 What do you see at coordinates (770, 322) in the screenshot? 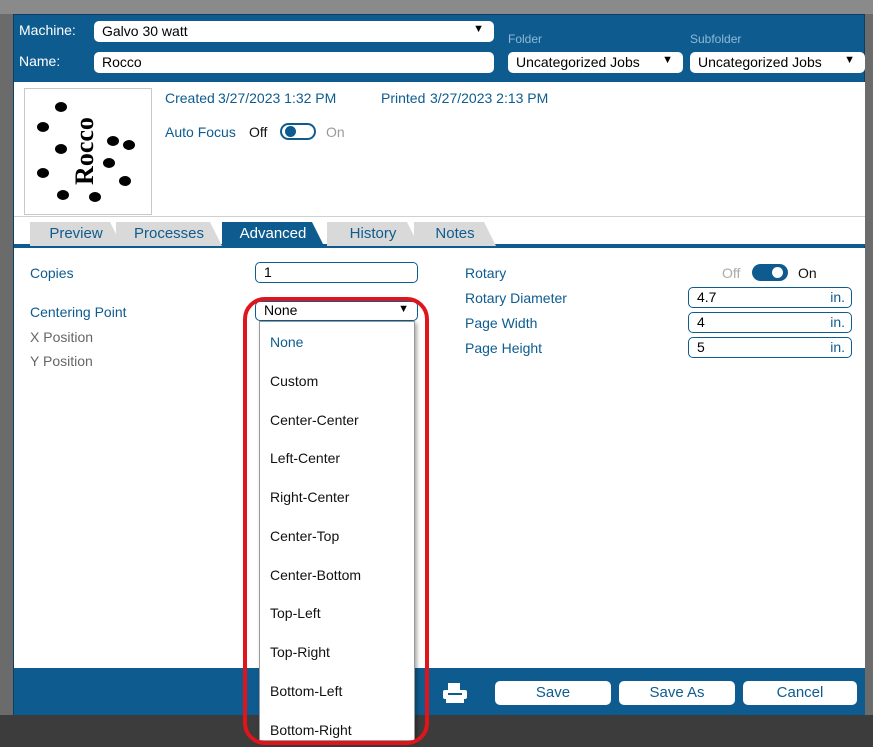
I see `page-width-input: 4 in.` at bounding box center [770, 322].